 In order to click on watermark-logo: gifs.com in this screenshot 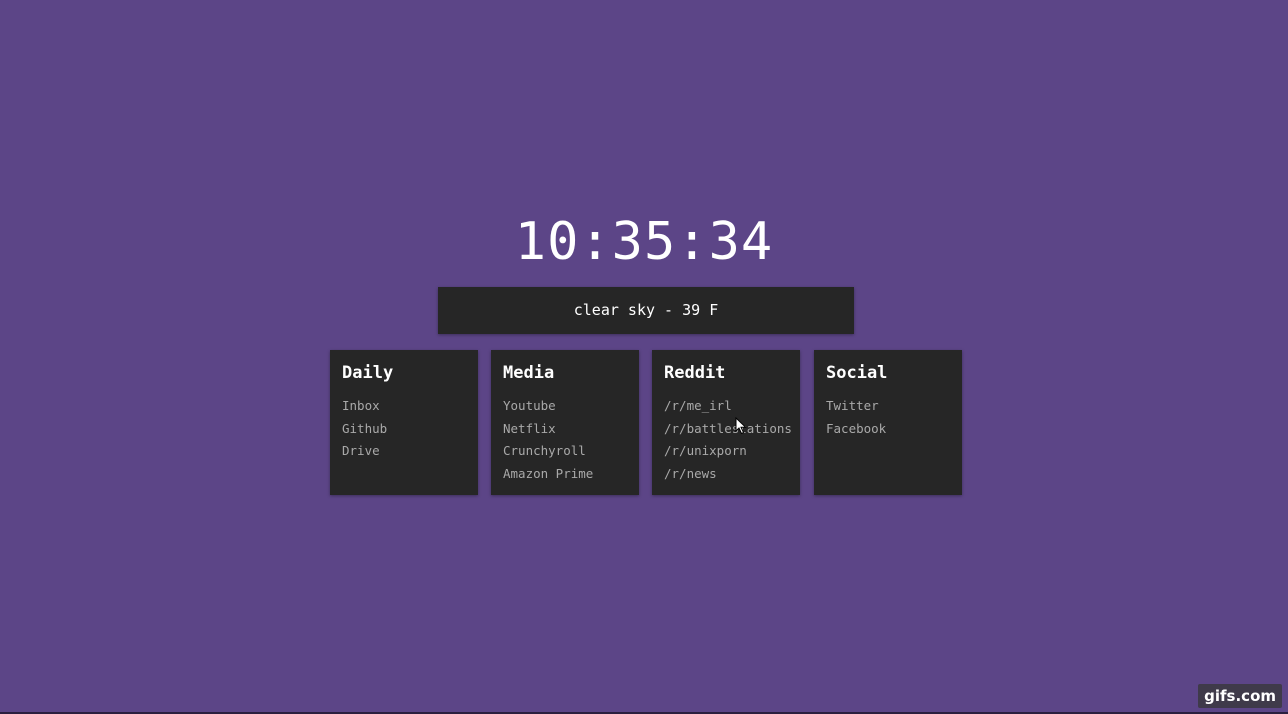, I will do `click(1240, 696)`.